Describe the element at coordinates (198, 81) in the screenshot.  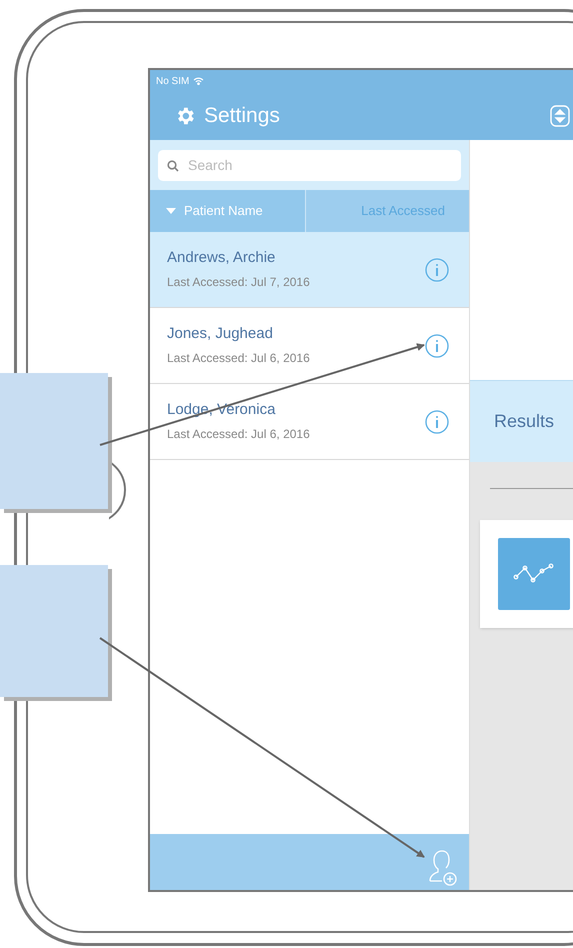
I see `wifi-icon` at that location.